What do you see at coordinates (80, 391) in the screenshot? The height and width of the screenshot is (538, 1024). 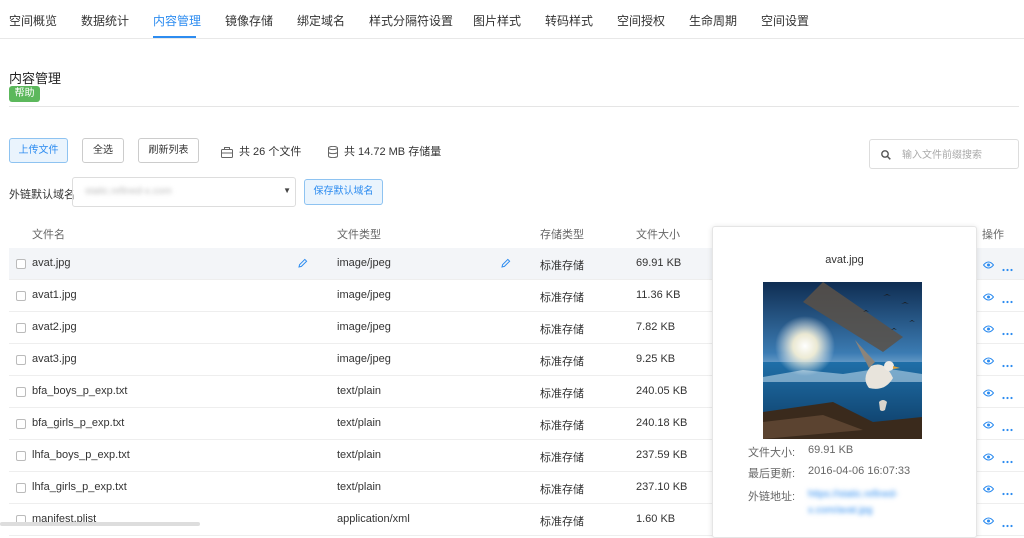 I see `file-name: bfa_boys_p_exp.txt` at bounding box center [80, 391].